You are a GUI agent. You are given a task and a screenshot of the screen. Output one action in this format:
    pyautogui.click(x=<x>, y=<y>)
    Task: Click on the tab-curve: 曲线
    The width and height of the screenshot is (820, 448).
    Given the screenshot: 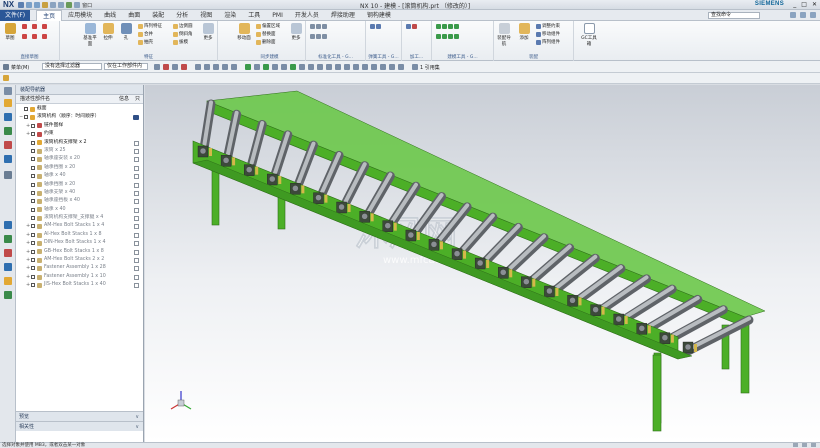 What is the action you would take?
    pyautogui.click(x=110, y=15)
    